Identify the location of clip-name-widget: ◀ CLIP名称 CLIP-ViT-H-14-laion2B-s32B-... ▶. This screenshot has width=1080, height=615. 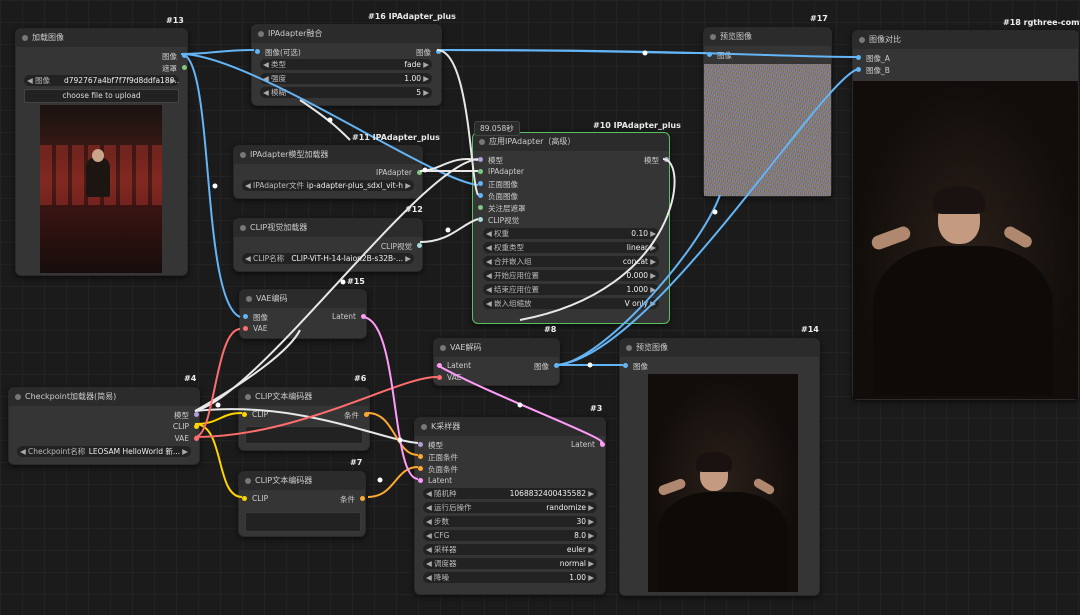
(328, 258).